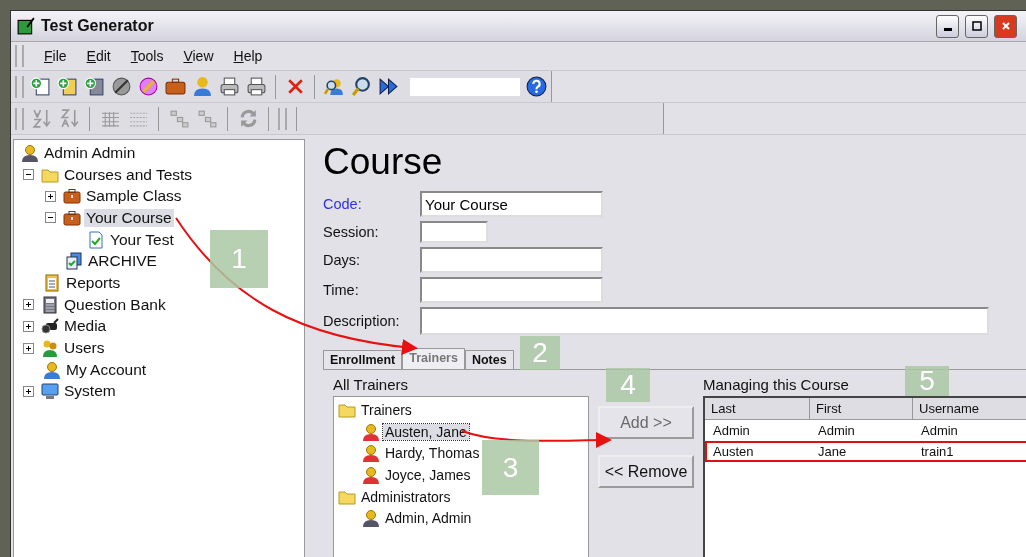 This screenshot has width=1026, height=557. I want to click on field-label: Days:, so click(342, 260).